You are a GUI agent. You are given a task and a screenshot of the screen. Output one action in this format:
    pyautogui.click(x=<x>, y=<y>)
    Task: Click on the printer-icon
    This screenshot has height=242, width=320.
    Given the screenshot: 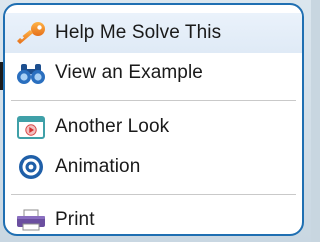 What is the action you would take?
    pyautogui.click(x=31, y=220)
    